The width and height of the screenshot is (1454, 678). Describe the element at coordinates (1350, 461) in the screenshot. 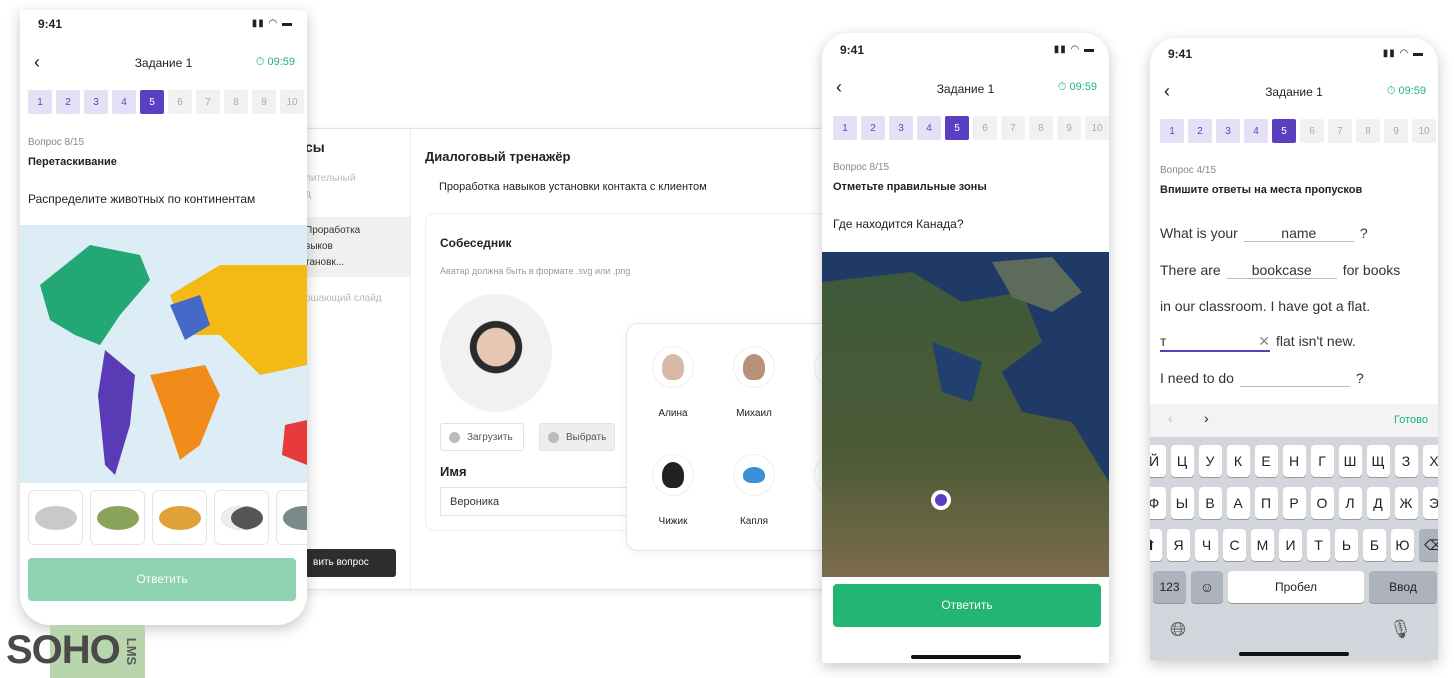

I see `key-Ш: Ш` at that location.